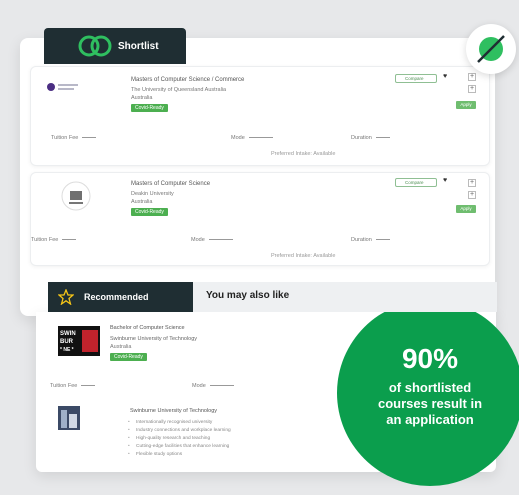 Image resolution: width=519 pixels, height=495 pixels. I want to click on you-may-also-like-tab: You may also like, so click(247, 295).